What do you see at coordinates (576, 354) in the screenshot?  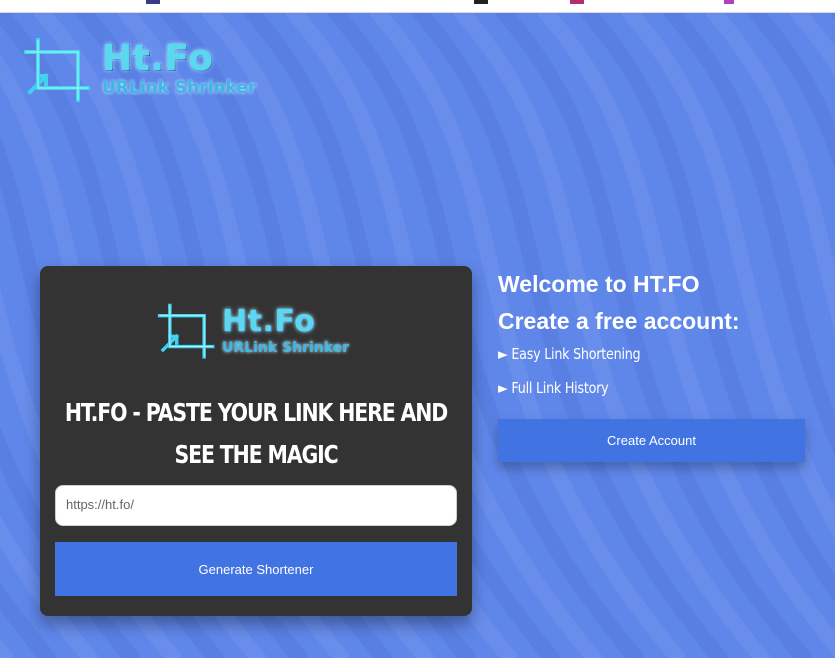 I see `feature-label: Easy Link Shortening` at bounding box center [576, 354].